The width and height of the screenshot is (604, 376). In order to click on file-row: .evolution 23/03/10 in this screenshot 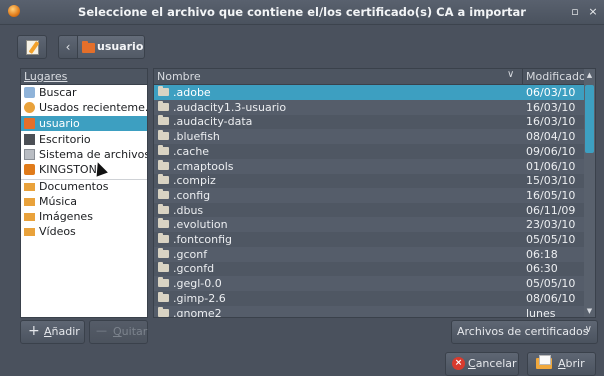, I will do `click(369, 225)`.